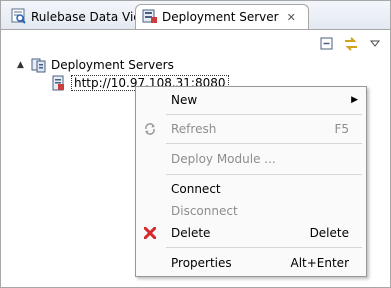 The width and height of the screenshot is (391, 288). What do you see at coordinates (196, 189) in the screenshot?
I see `menu-item-label: Connect` at bounding box center [196, 189].